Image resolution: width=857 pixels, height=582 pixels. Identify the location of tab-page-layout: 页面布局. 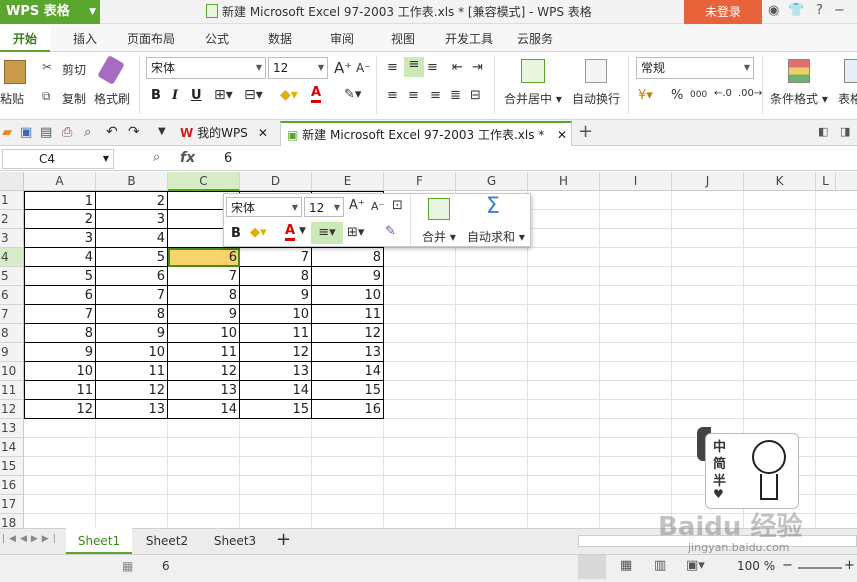
(151, 38).